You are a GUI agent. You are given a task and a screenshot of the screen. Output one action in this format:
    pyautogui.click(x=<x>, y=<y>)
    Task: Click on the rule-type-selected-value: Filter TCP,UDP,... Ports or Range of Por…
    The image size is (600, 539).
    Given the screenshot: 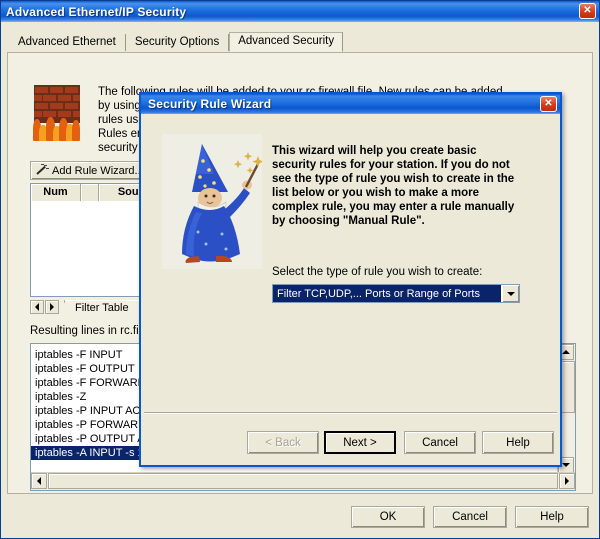 What is the action you would take?
    pyautogui.click(x=387, y=293)
    